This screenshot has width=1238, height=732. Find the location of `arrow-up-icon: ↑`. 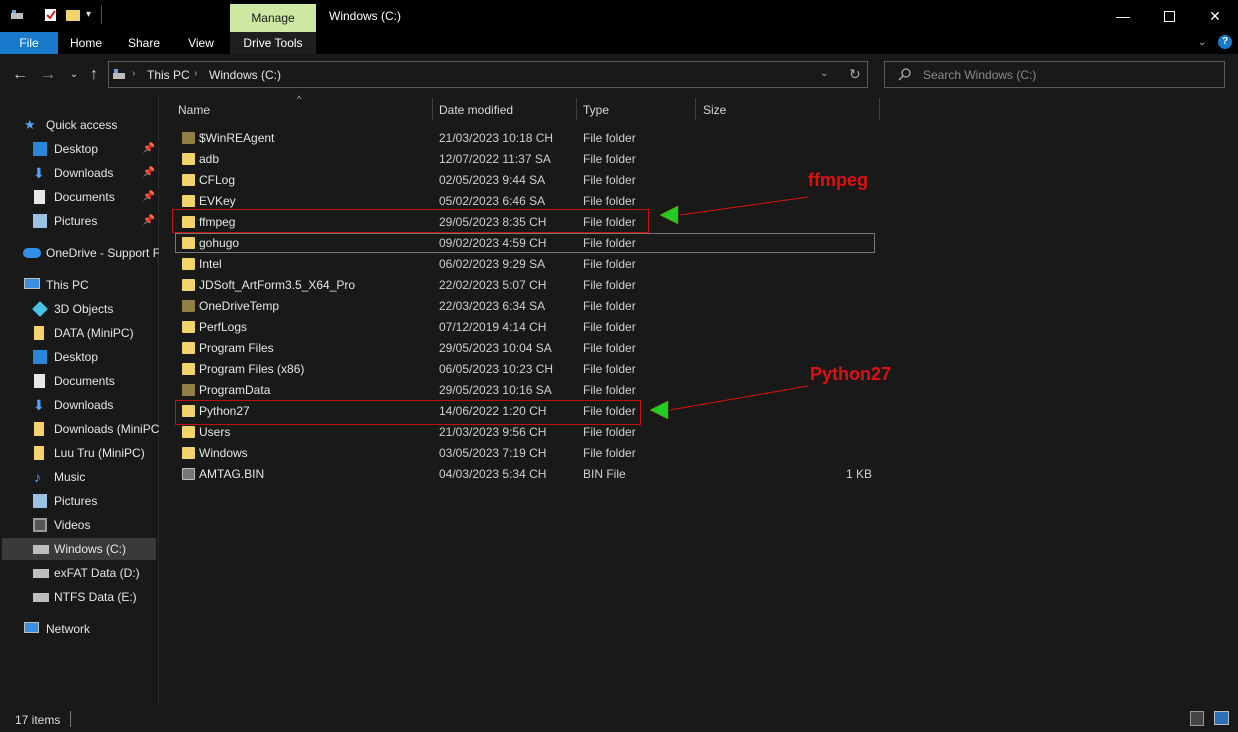

arrow-up-icon: ↑ is located at coordinates (94, 74).